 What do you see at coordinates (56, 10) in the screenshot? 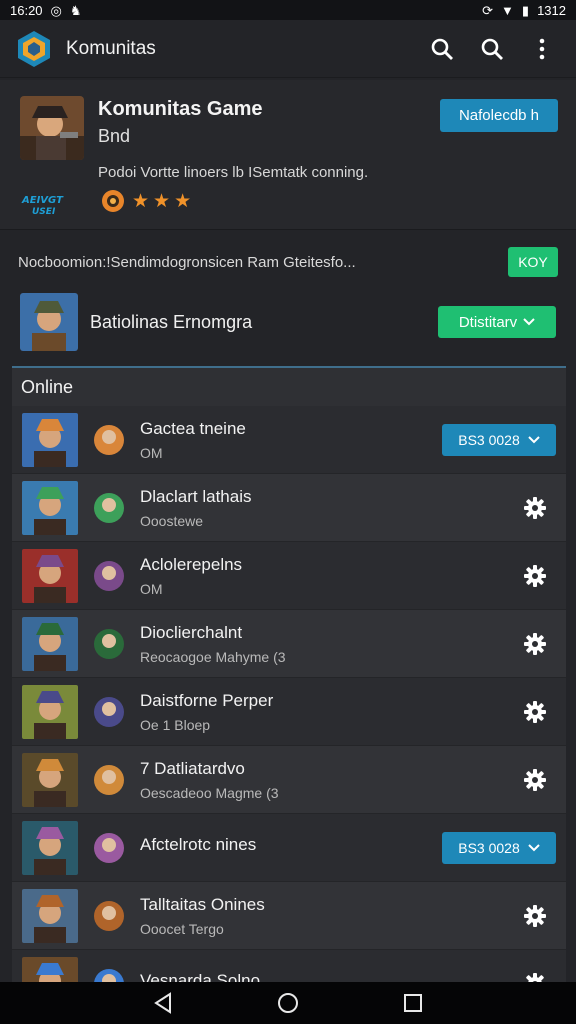
I see `notification-icon: ◎` at bounding box center [56, 10].